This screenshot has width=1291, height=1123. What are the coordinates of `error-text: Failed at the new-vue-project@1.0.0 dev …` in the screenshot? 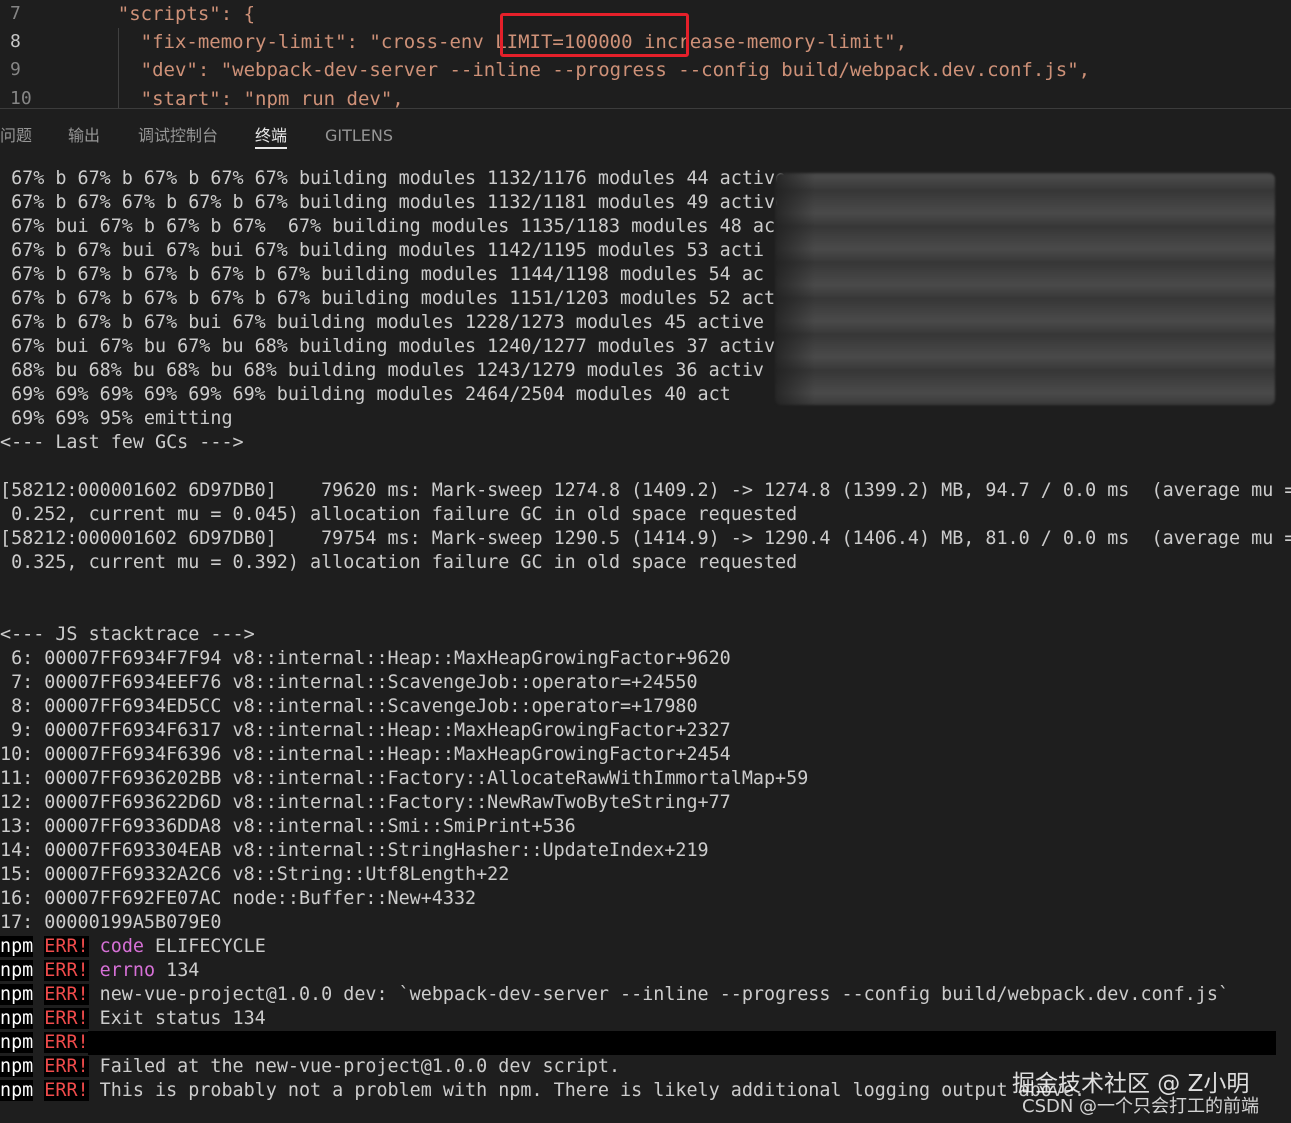 It's located at (354, 1066).